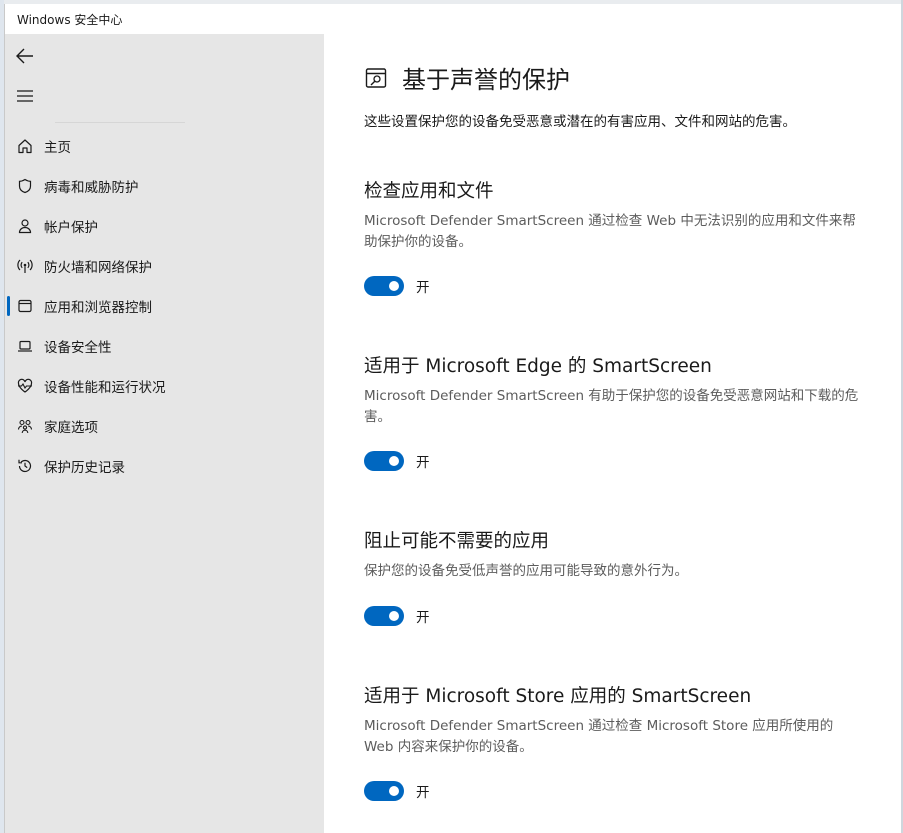 The image size is (903, 833). I want to click on section-block-pua: 阻止可能不需要的应用 保护您的设备免受低声誉的应用可能导致的意外行为。 开, so click(614, 576).